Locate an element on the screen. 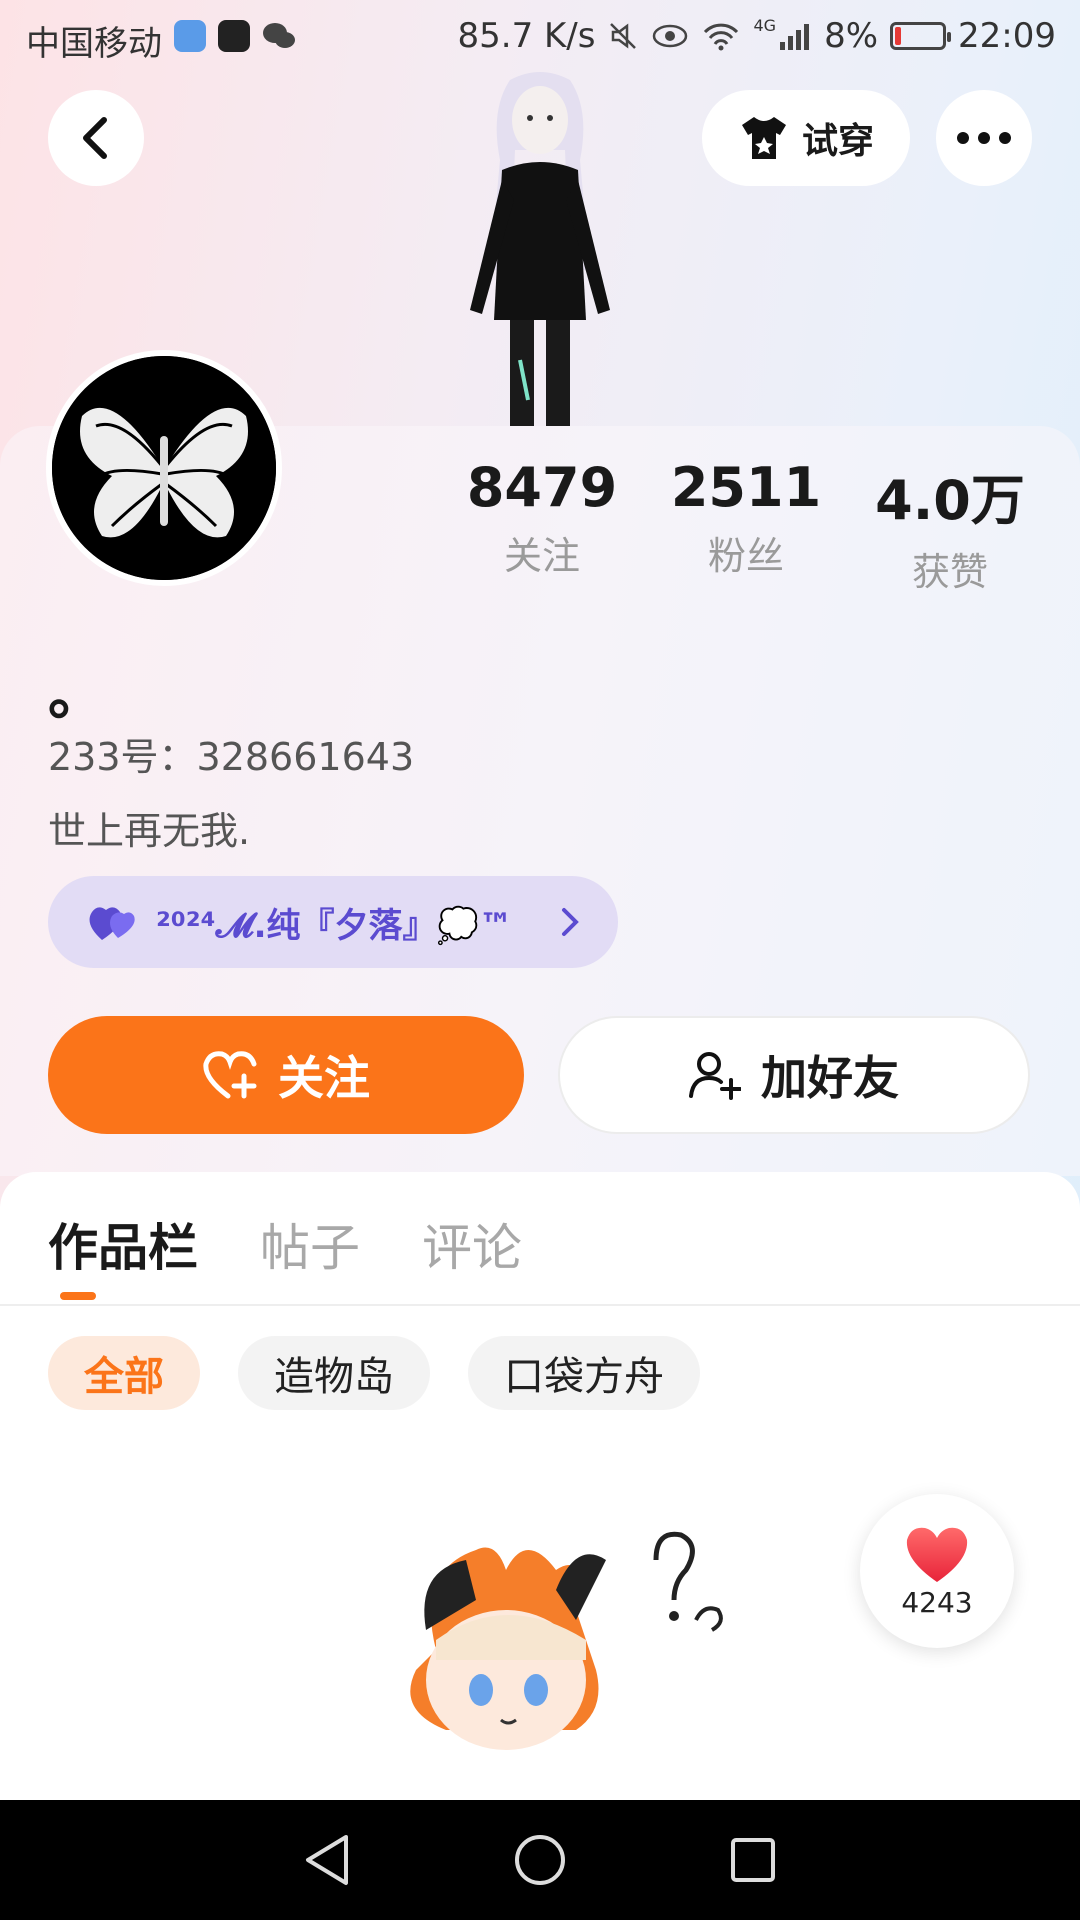  stat-followers: 2511 粉丝 is located at coordinates (746, 526).